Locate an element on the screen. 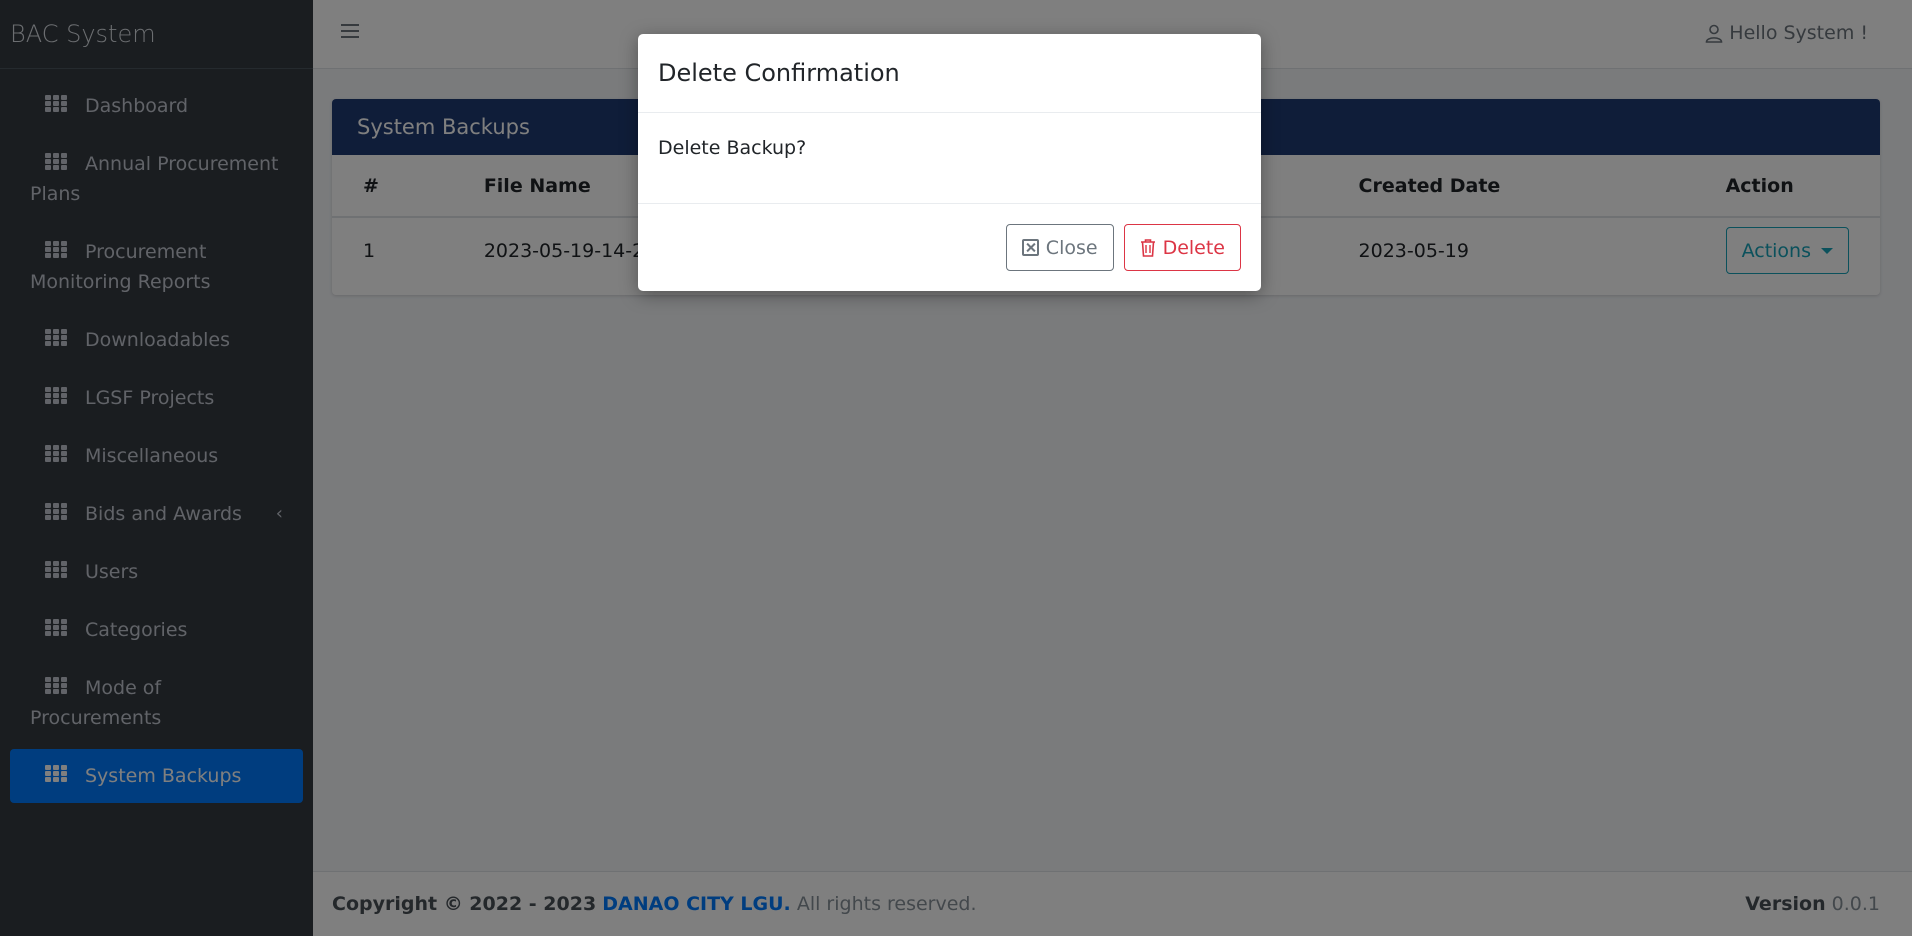 This screenshot has width=1912, height=936. close-label: Close is located at coordinates (1071, 247).